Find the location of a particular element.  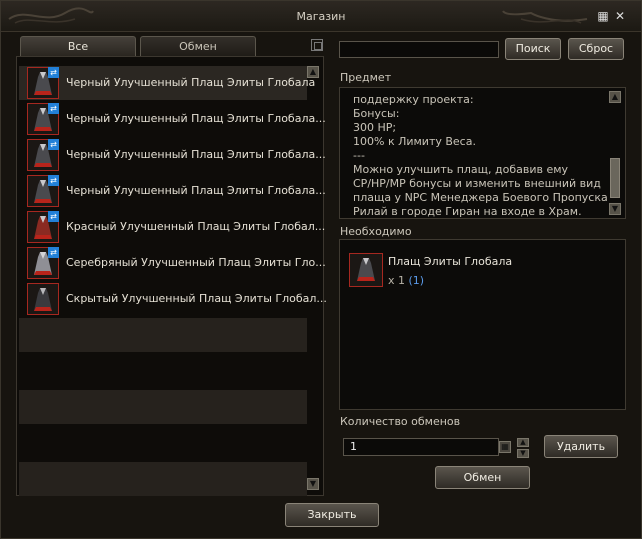

elite-cloak-icon is located at coordinates (366, 270).